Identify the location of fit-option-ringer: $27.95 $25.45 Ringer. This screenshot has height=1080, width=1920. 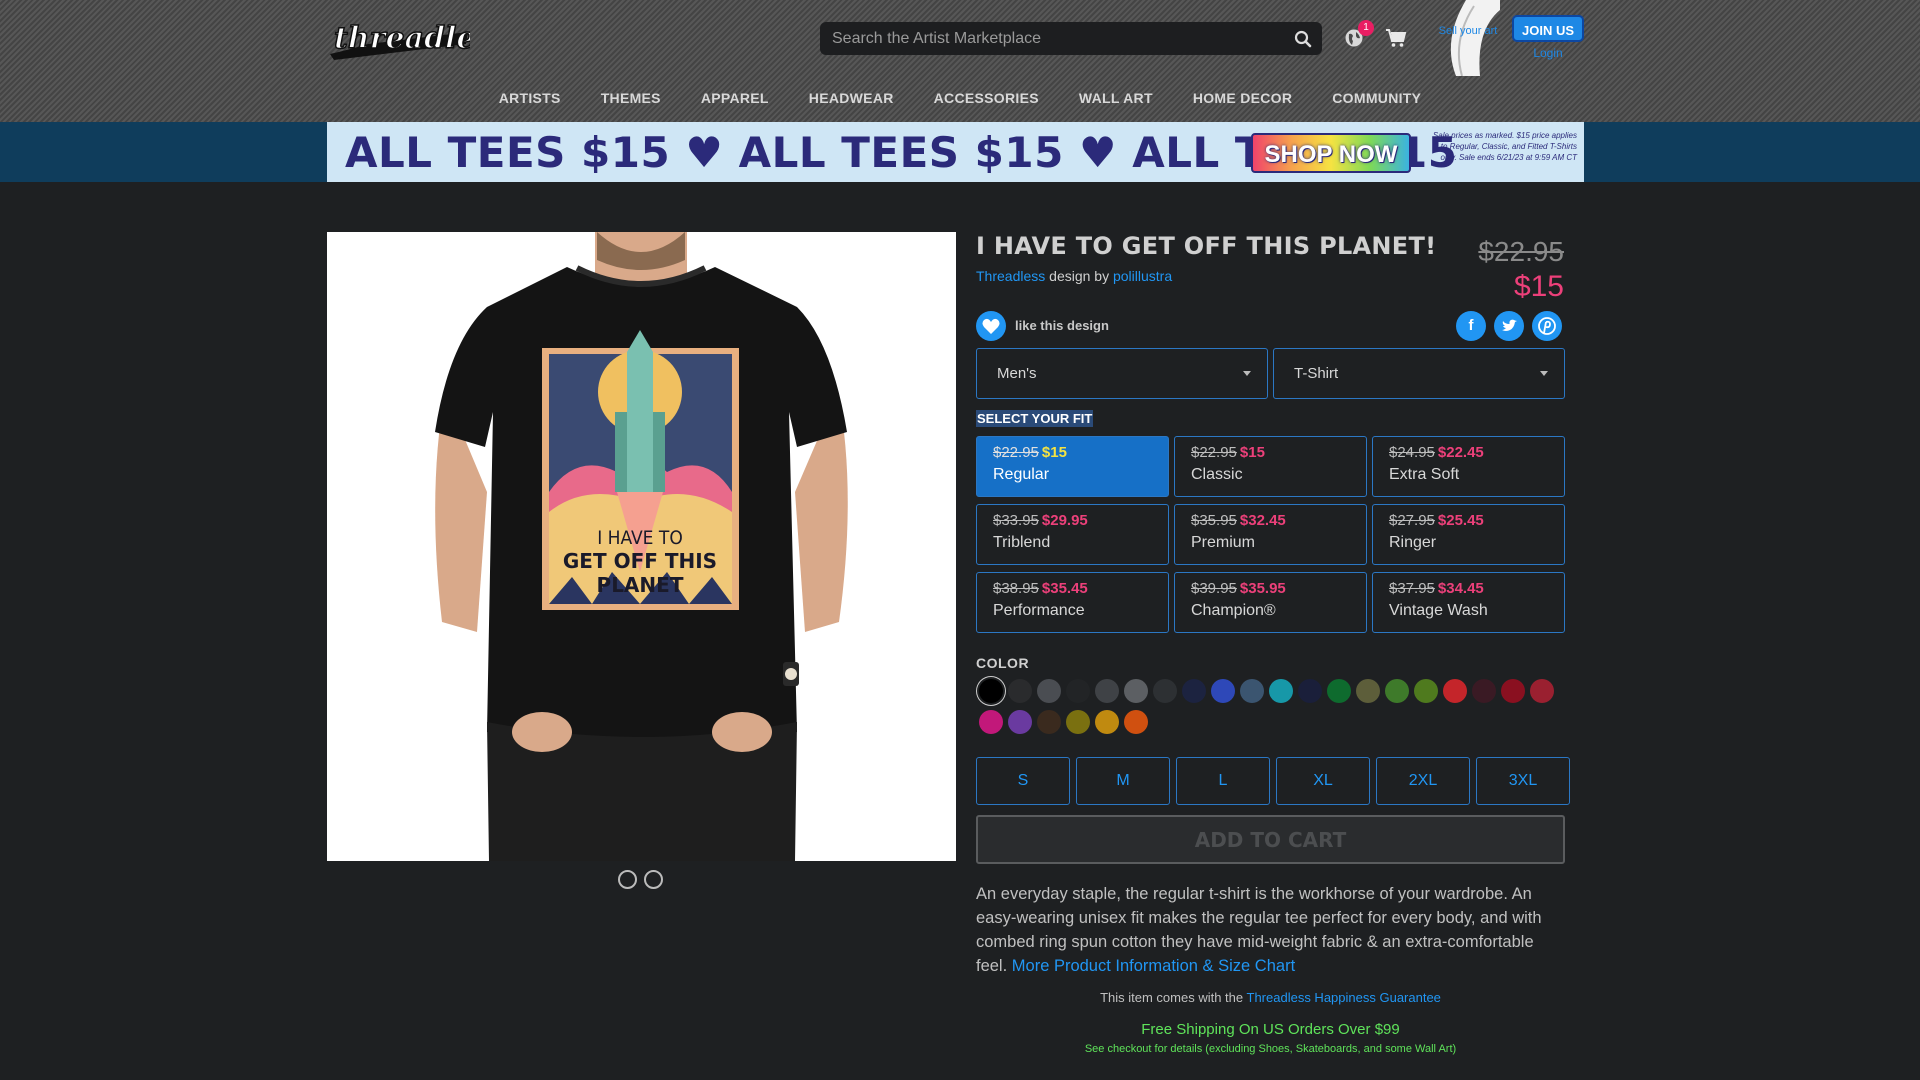
(1468, 534).